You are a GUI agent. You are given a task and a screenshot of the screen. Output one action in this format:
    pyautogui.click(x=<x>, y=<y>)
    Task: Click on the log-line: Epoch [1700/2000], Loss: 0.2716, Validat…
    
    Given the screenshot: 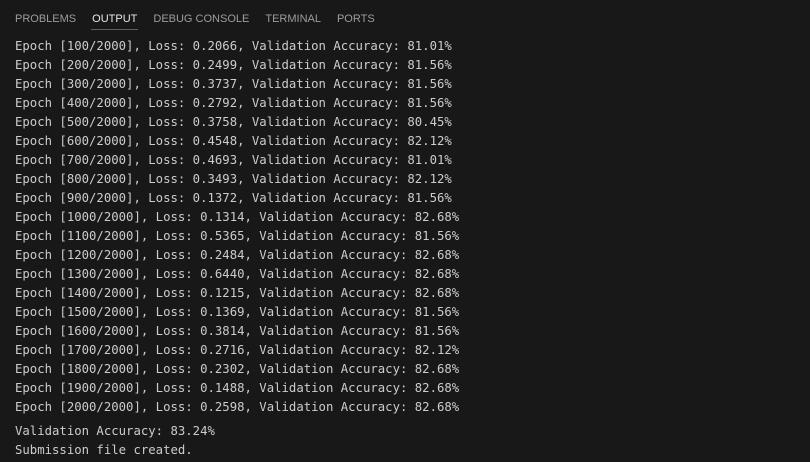 What is the action you would take?
    pyautogui.click(x=237, y=350)
    